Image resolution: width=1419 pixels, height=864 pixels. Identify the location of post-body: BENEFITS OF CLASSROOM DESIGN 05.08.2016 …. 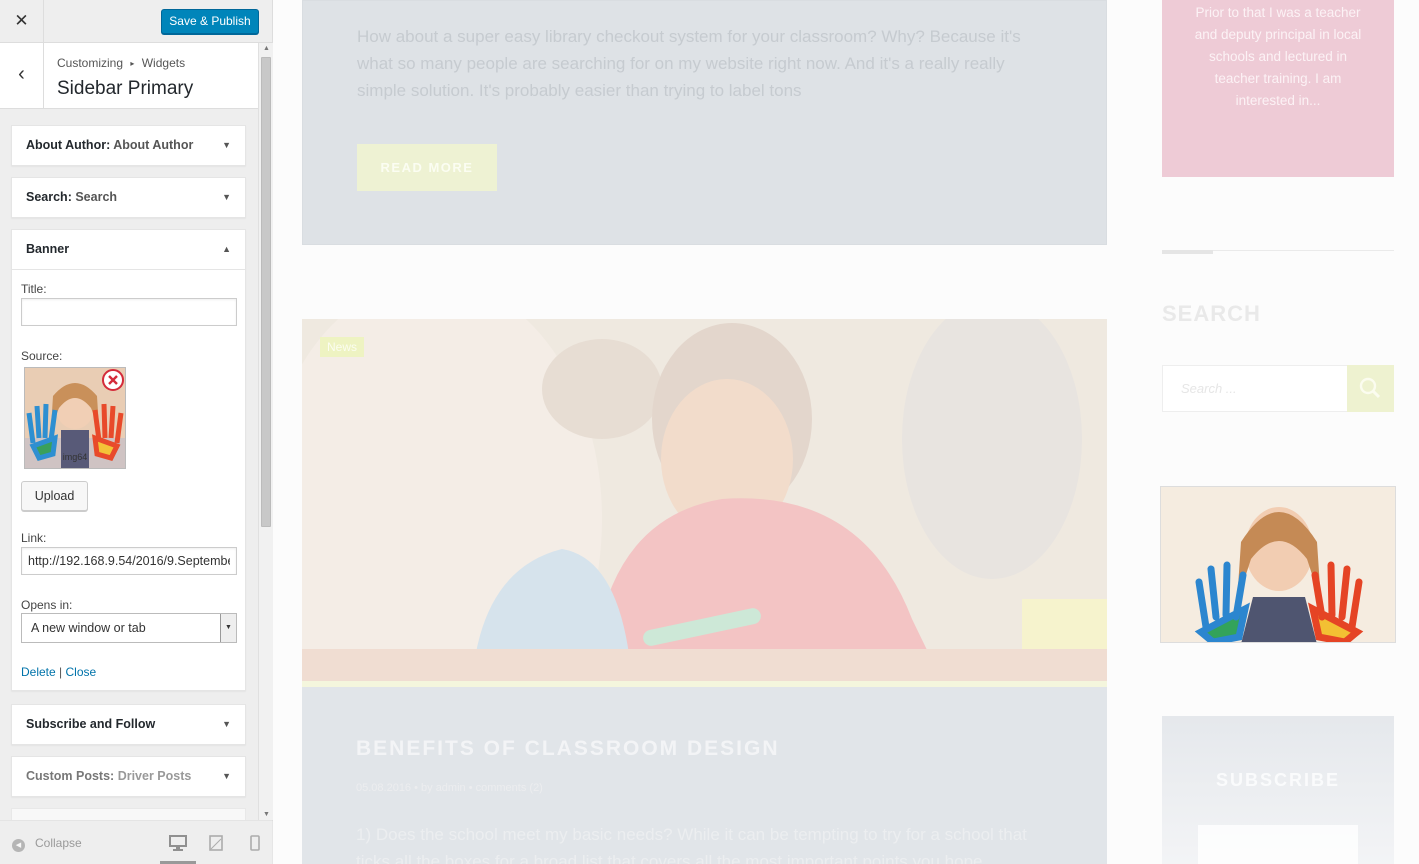
(704, 775).